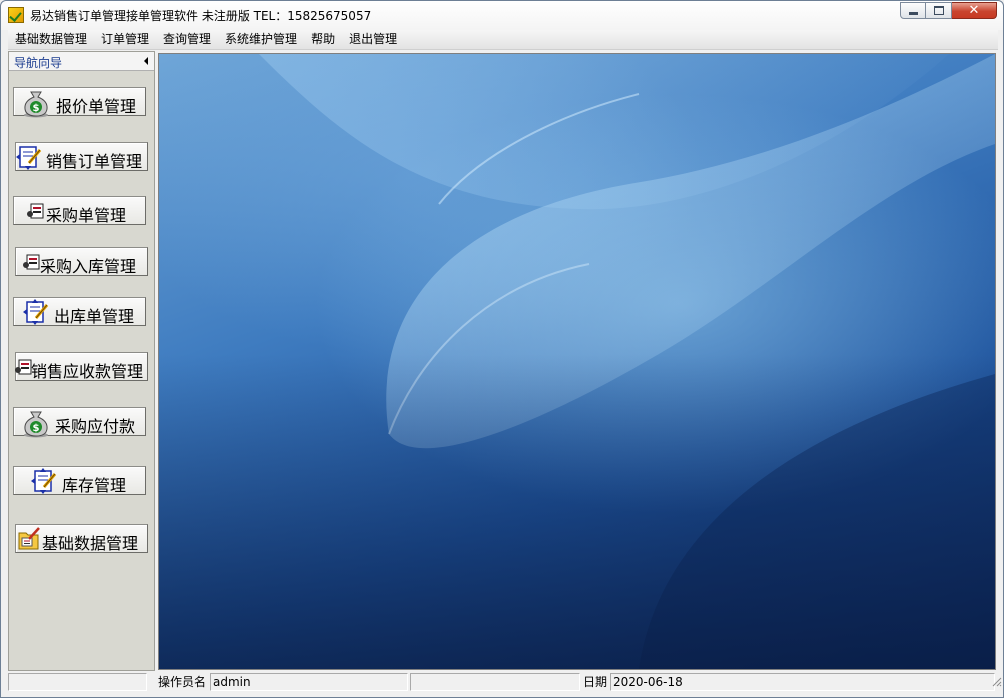 The width and height of the screenshot is (1004, 698). Describe the element at coordinates (996, 681) in the screenshot. I see `resize-grip-icon` at that location.